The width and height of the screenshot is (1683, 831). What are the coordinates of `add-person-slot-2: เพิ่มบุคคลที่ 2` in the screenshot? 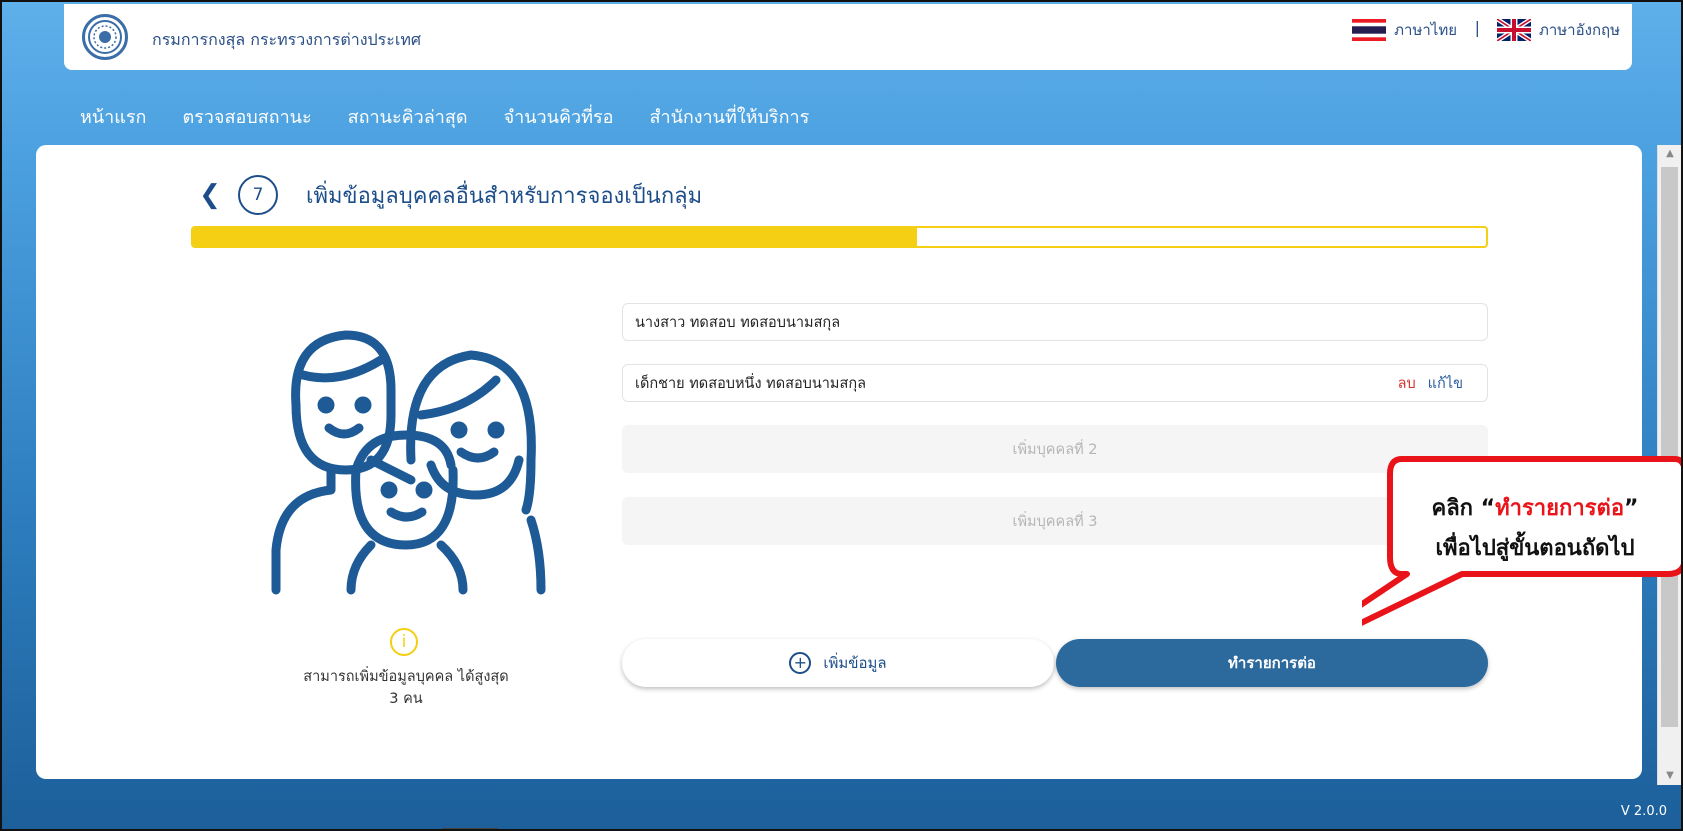 It's located at (1055, 449).